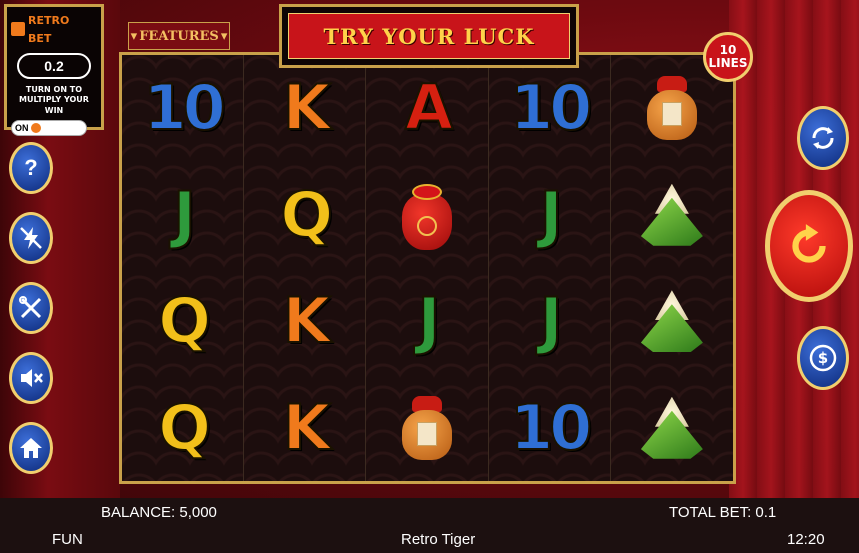 This screenshot has width=859, height=553. What do you see at coordinates (723, 512) in the screenshot?
I see `total-bet-text: TOTAL BET: 0.1` at bounding box center [723, 512].